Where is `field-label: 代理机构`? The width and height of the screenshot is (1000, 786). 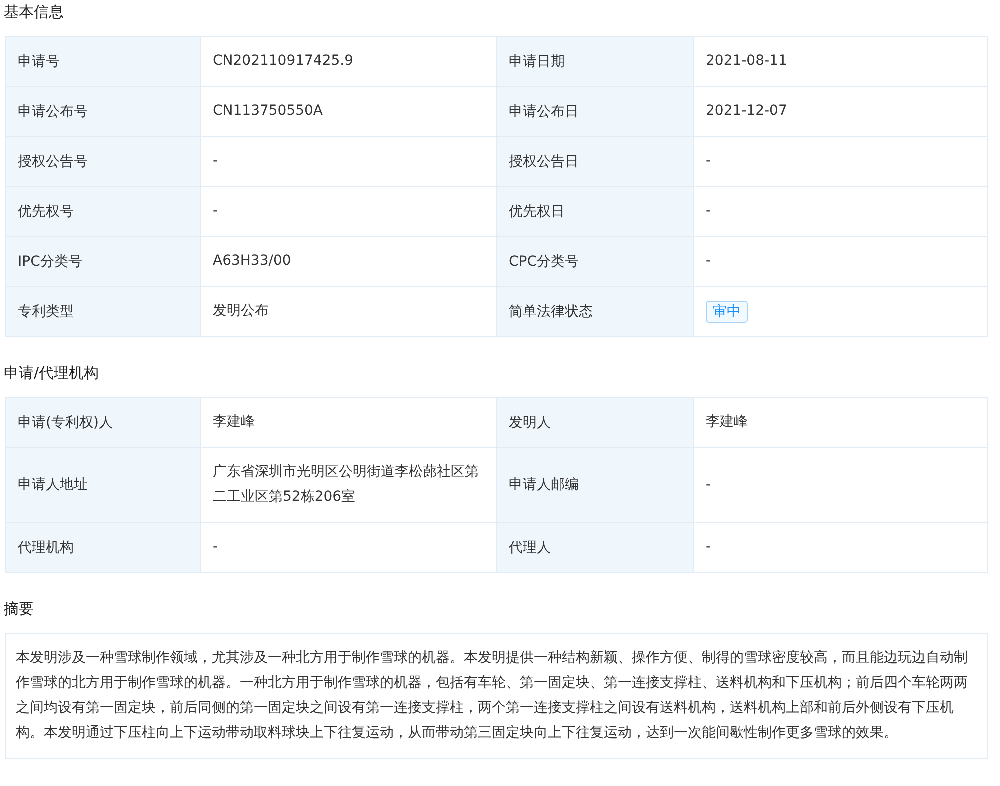
field-label: 代理机构 is located at coordinates (103, 547).